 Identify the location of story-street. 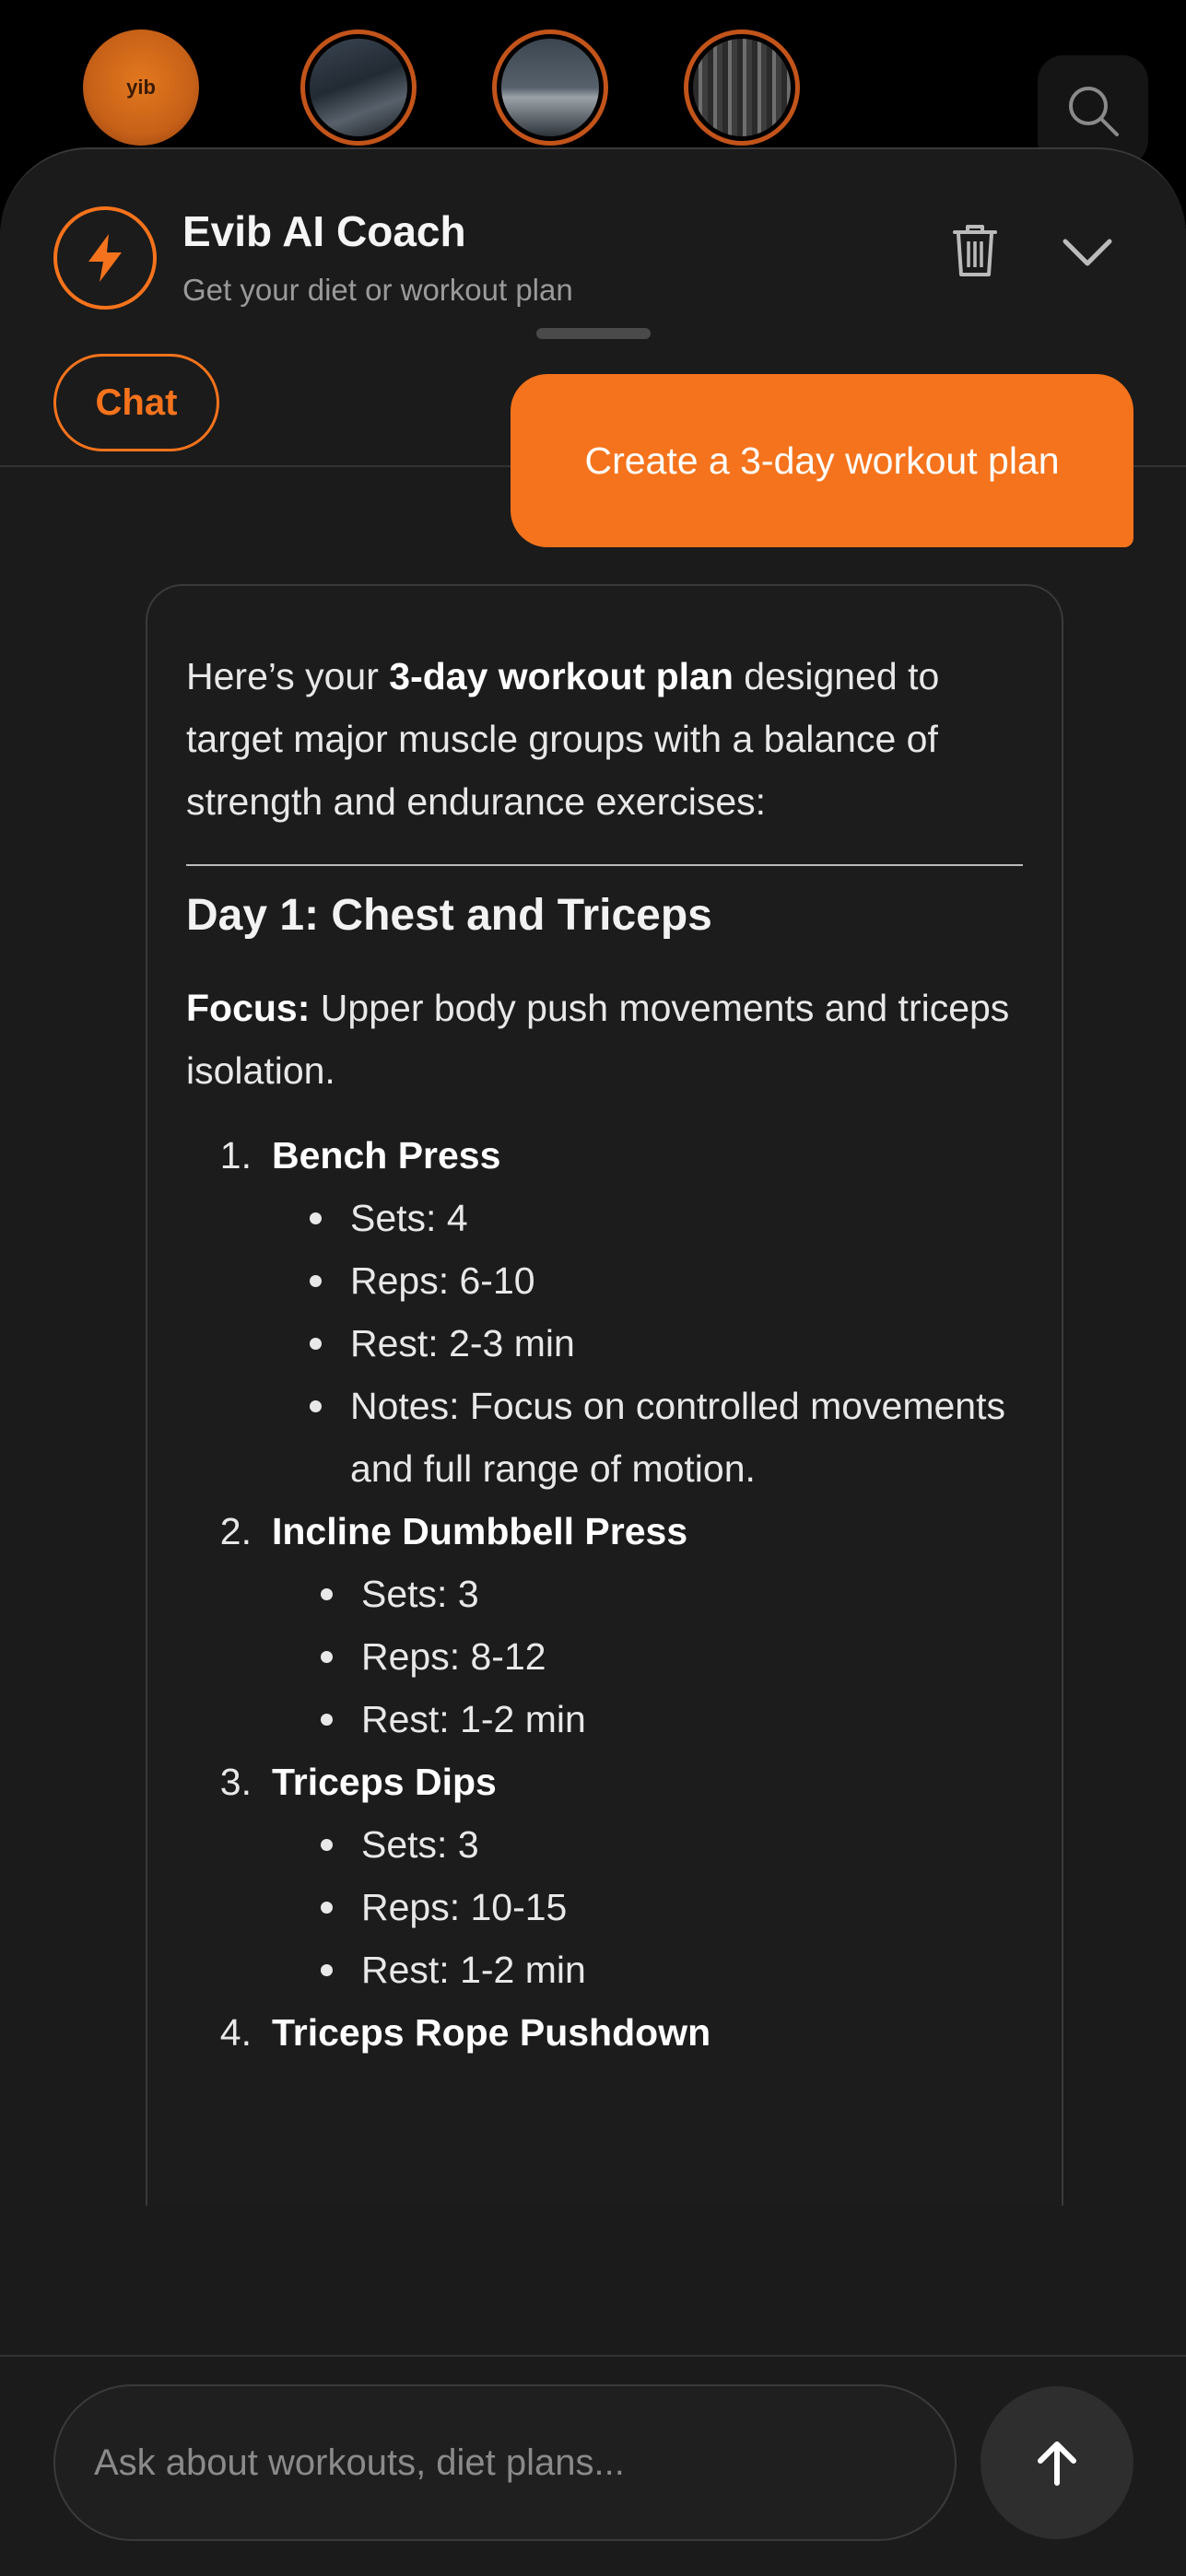
(358, 87).